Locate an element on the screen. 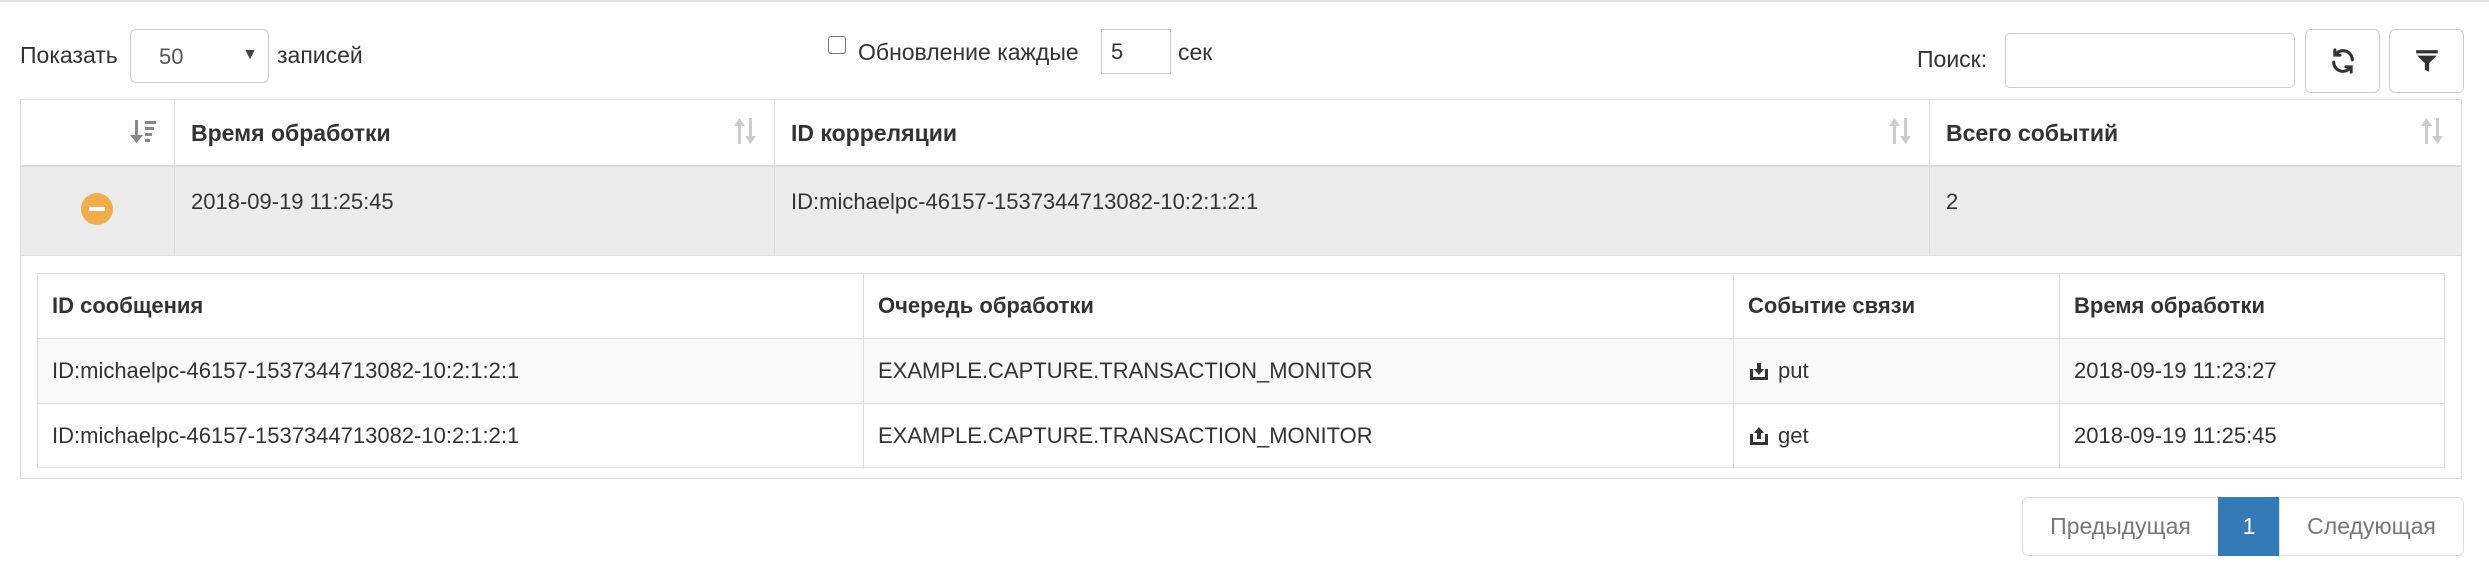 The width and height of the screenshot is (2489, 584). search-input is located at coordinates (2150, 60).